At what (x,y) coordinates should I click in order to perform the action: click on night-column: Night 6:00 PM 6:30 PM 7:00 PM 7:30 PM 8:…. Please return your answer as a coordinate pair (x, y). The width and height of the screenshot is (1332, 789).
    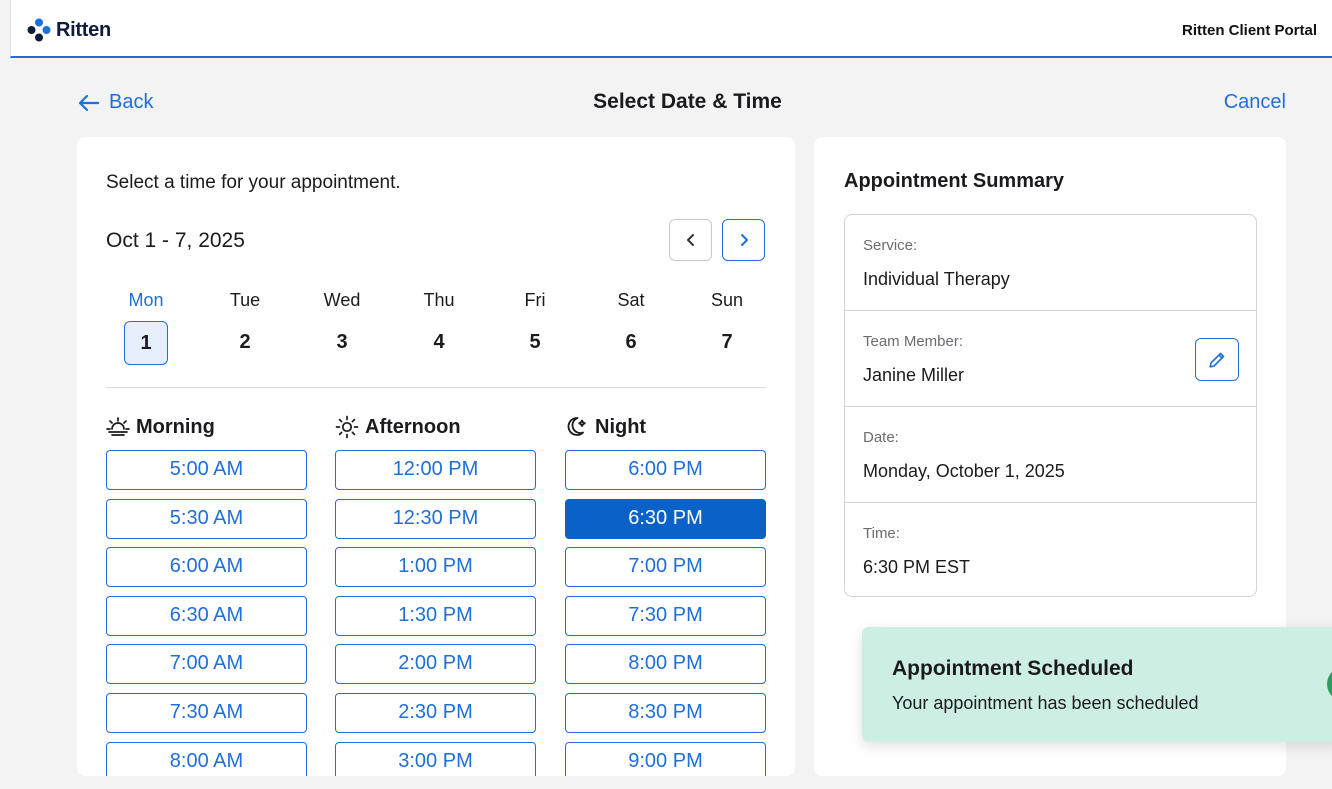
    Looking at the image, I should click on (665, 594).